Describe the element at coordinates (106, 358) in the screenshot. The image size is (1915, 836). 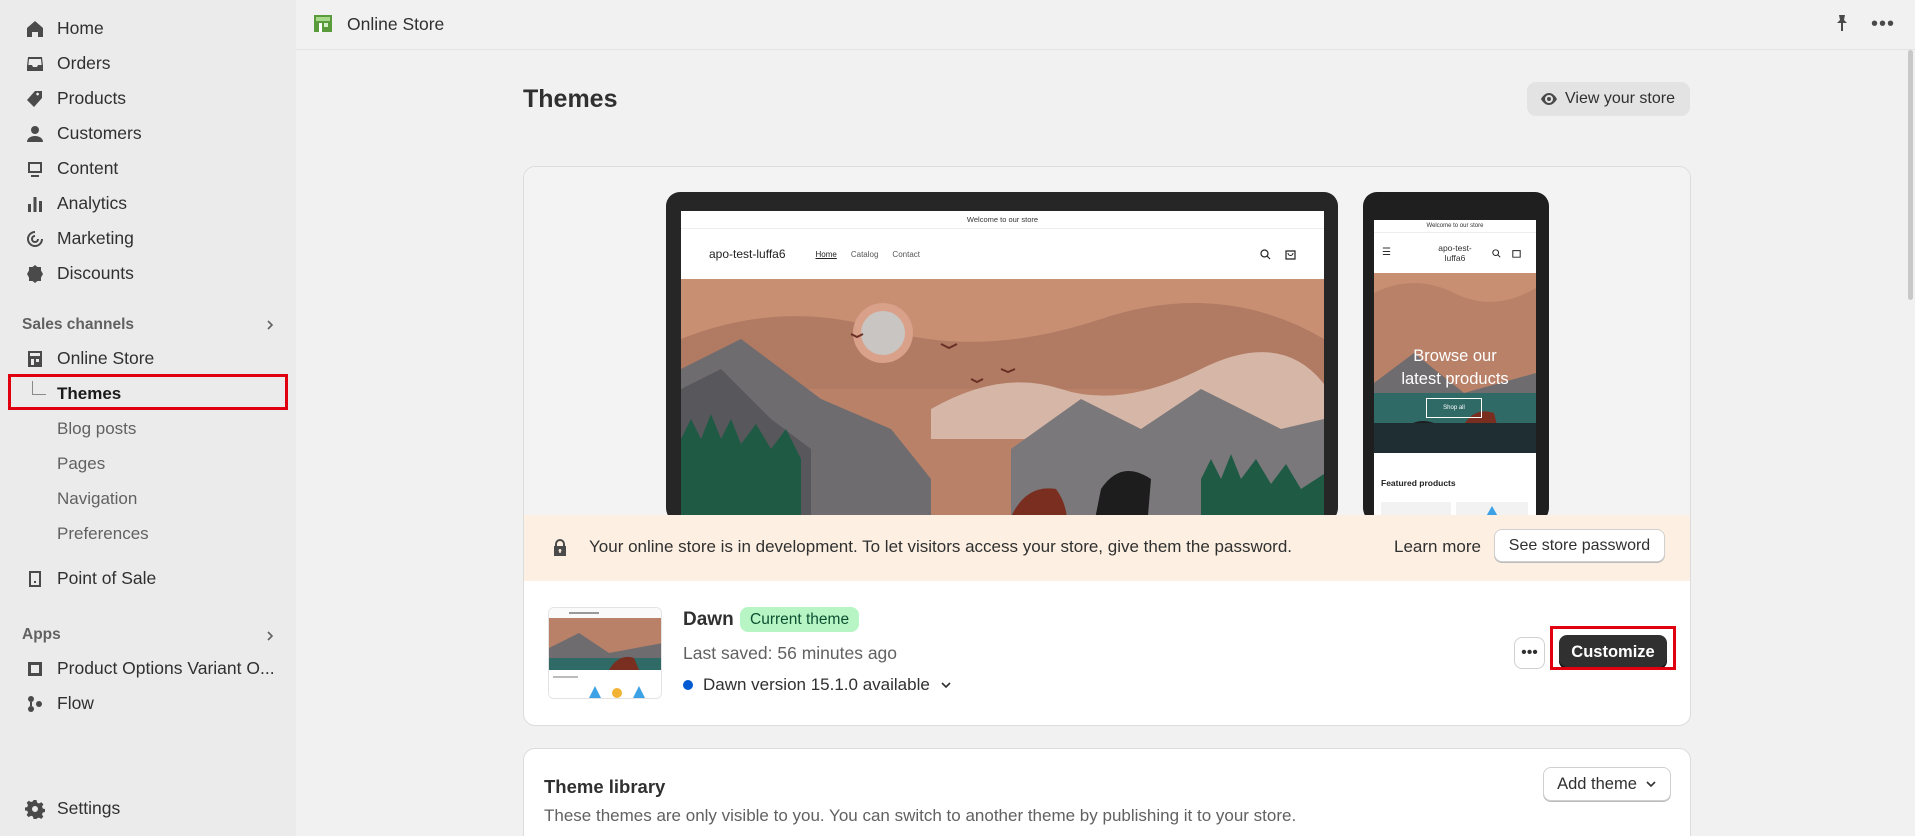
I see `sidebar-item-label: Online Store` at that location.